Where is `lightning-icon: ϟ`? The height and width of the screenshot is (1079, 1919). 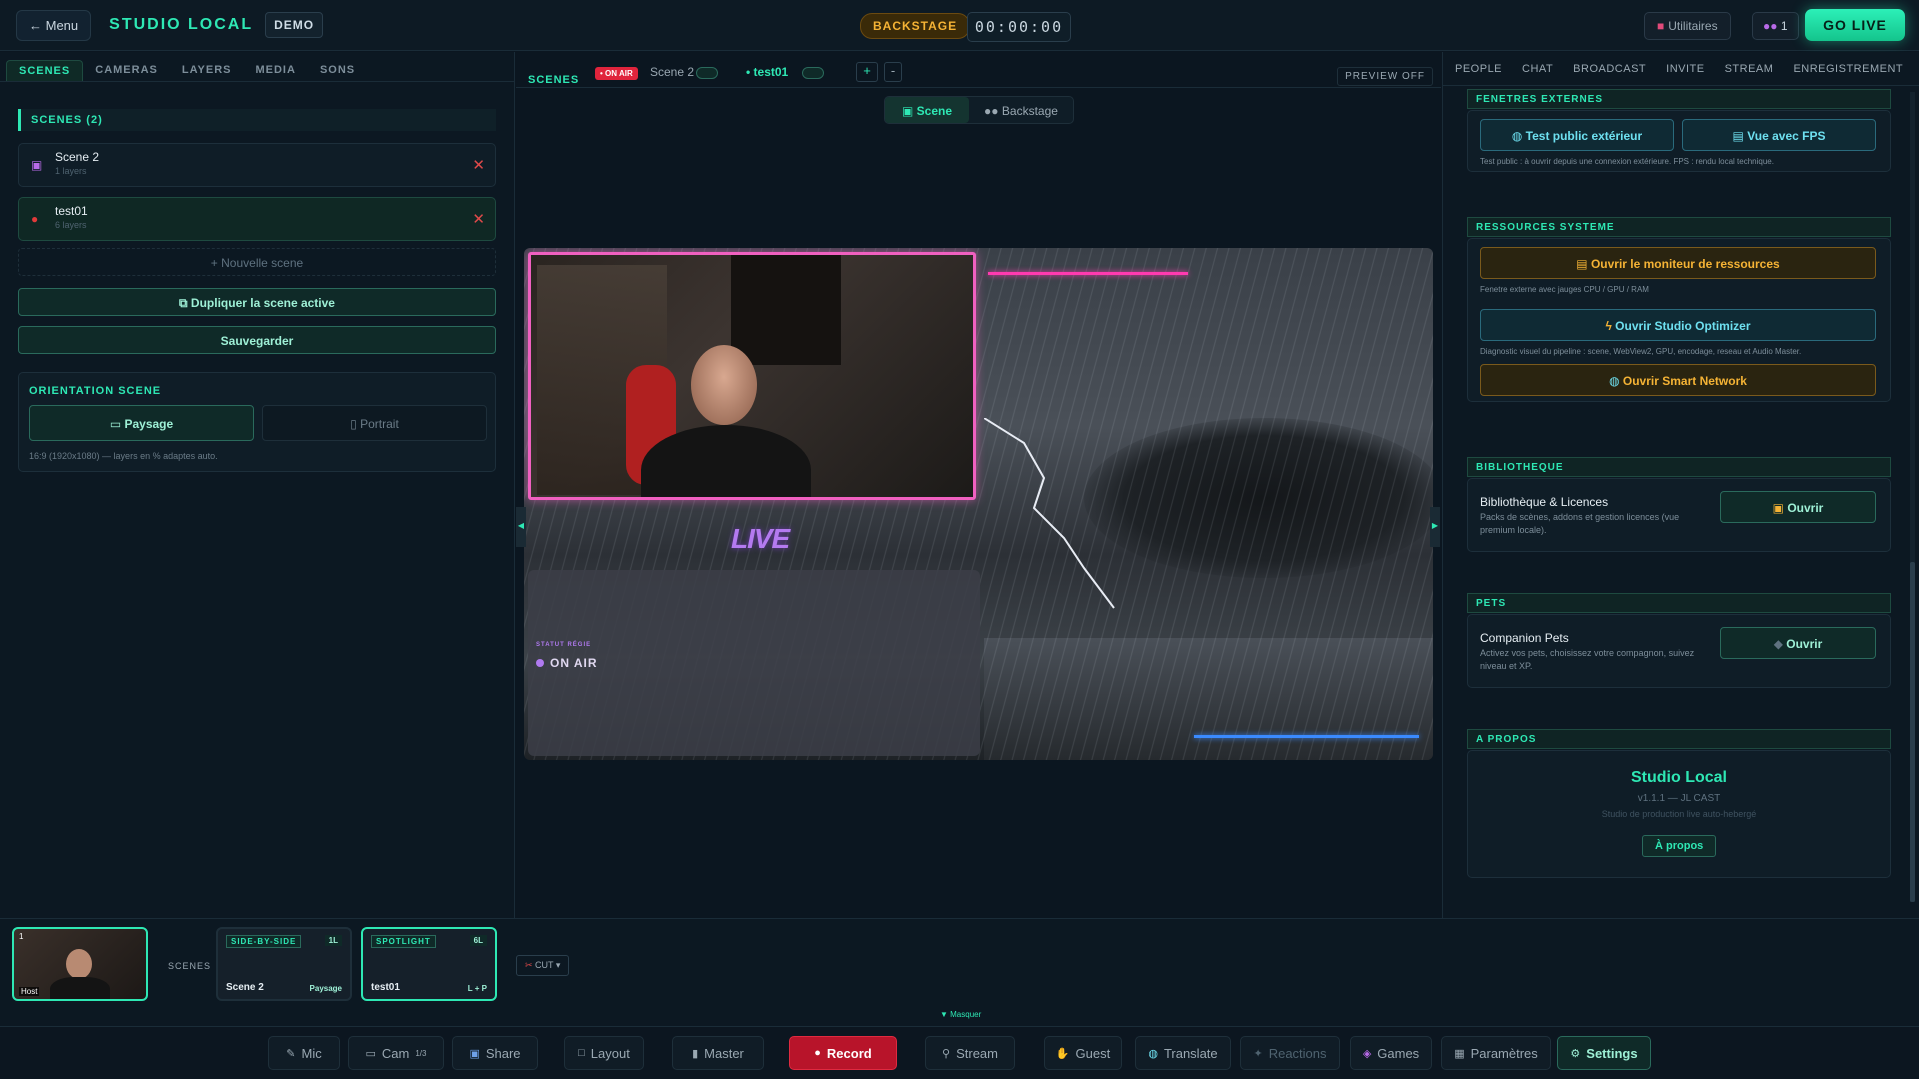
lightning-icon: ϟ is located at coordinates (1610, 326).